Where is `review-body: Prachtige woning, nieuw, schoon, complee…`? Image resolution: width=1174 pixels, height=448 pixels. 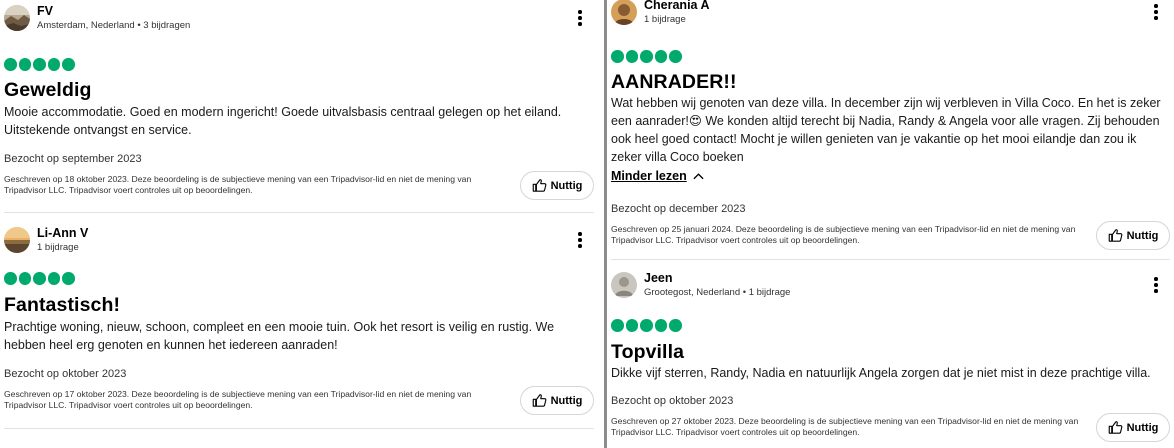 review-body: Prachtige woning, nieuw, schoon, complee… is located at coordinates (279, 336).